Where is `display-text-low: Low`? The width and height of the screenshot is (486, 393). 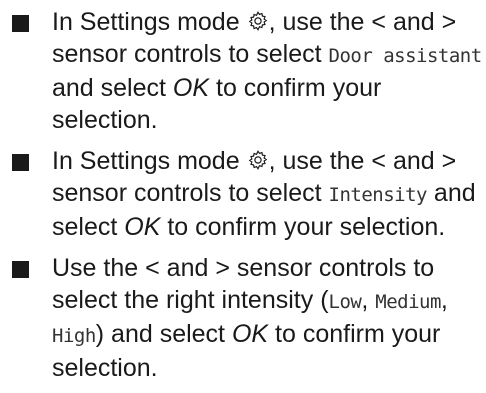
display-text-low: Low is located at coordinates (345, 302).